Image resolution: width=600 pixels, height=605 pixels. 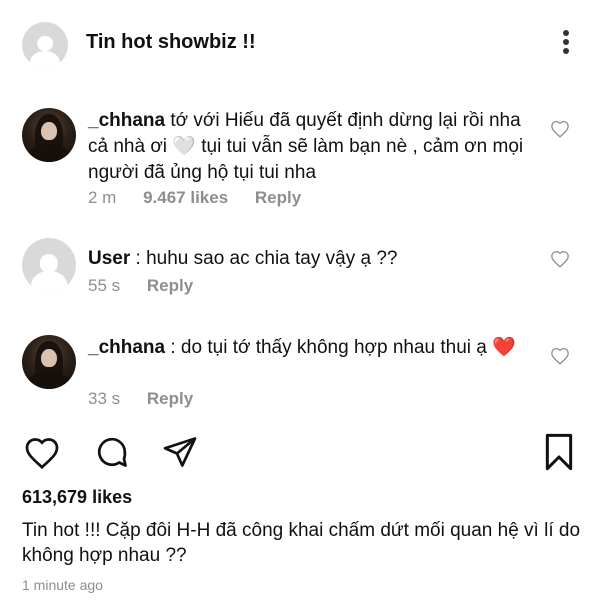 What do you see at coordinates (62, 585) in the screenshot?
I see `post-time: 1 minute ago` at bounding box center [62, 585].